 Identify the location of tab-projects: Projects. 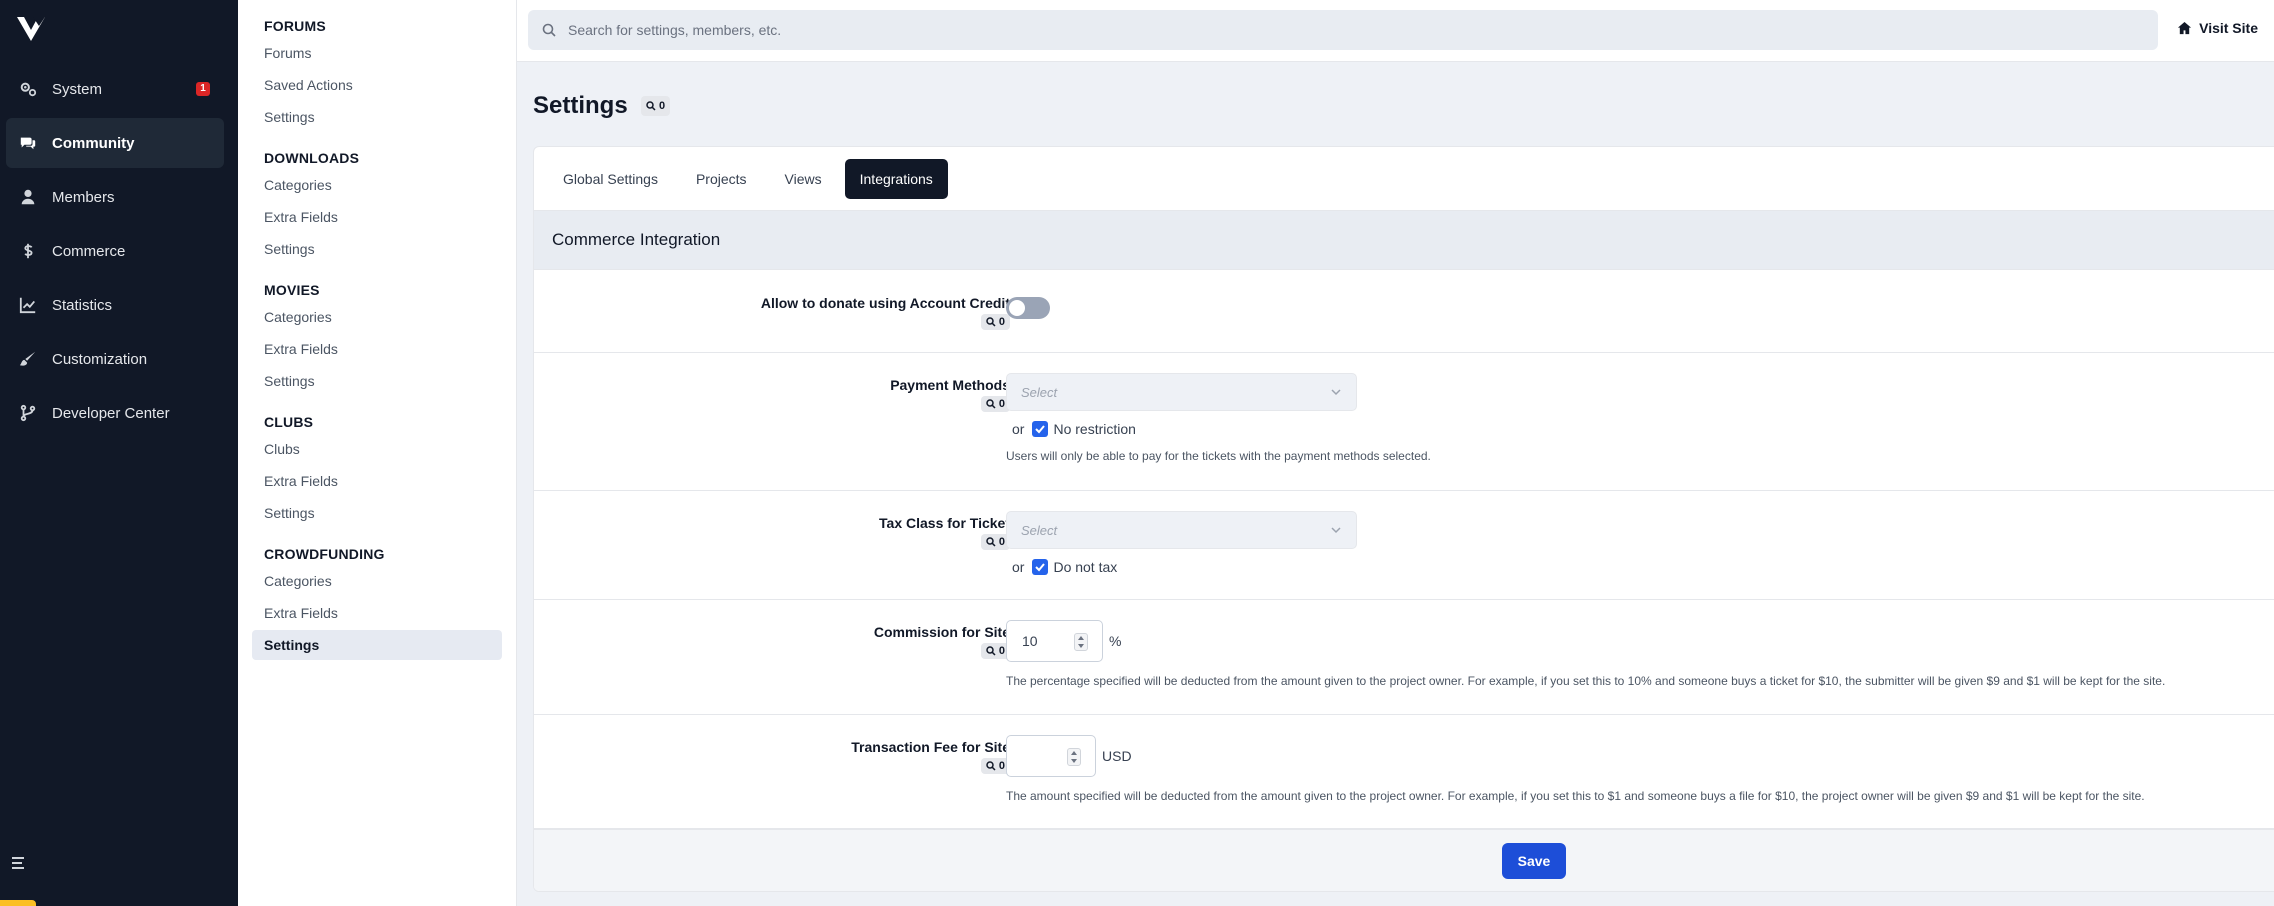
(721, 179).